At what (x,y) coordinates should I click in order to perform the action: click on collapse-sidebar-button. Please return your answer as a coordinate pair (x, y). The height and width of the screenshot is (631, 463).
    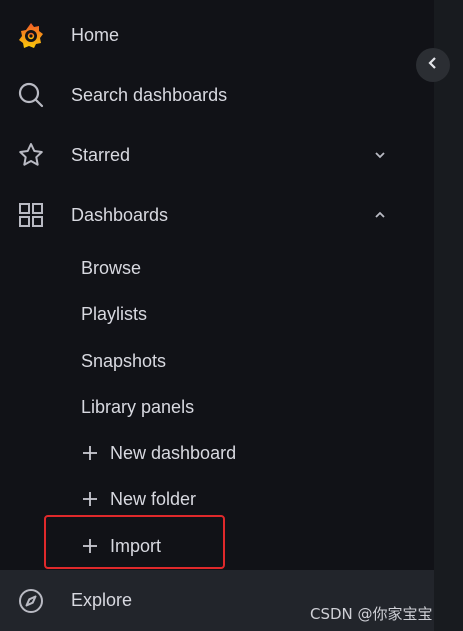
    Looking at the image, I should click on (433, 65).